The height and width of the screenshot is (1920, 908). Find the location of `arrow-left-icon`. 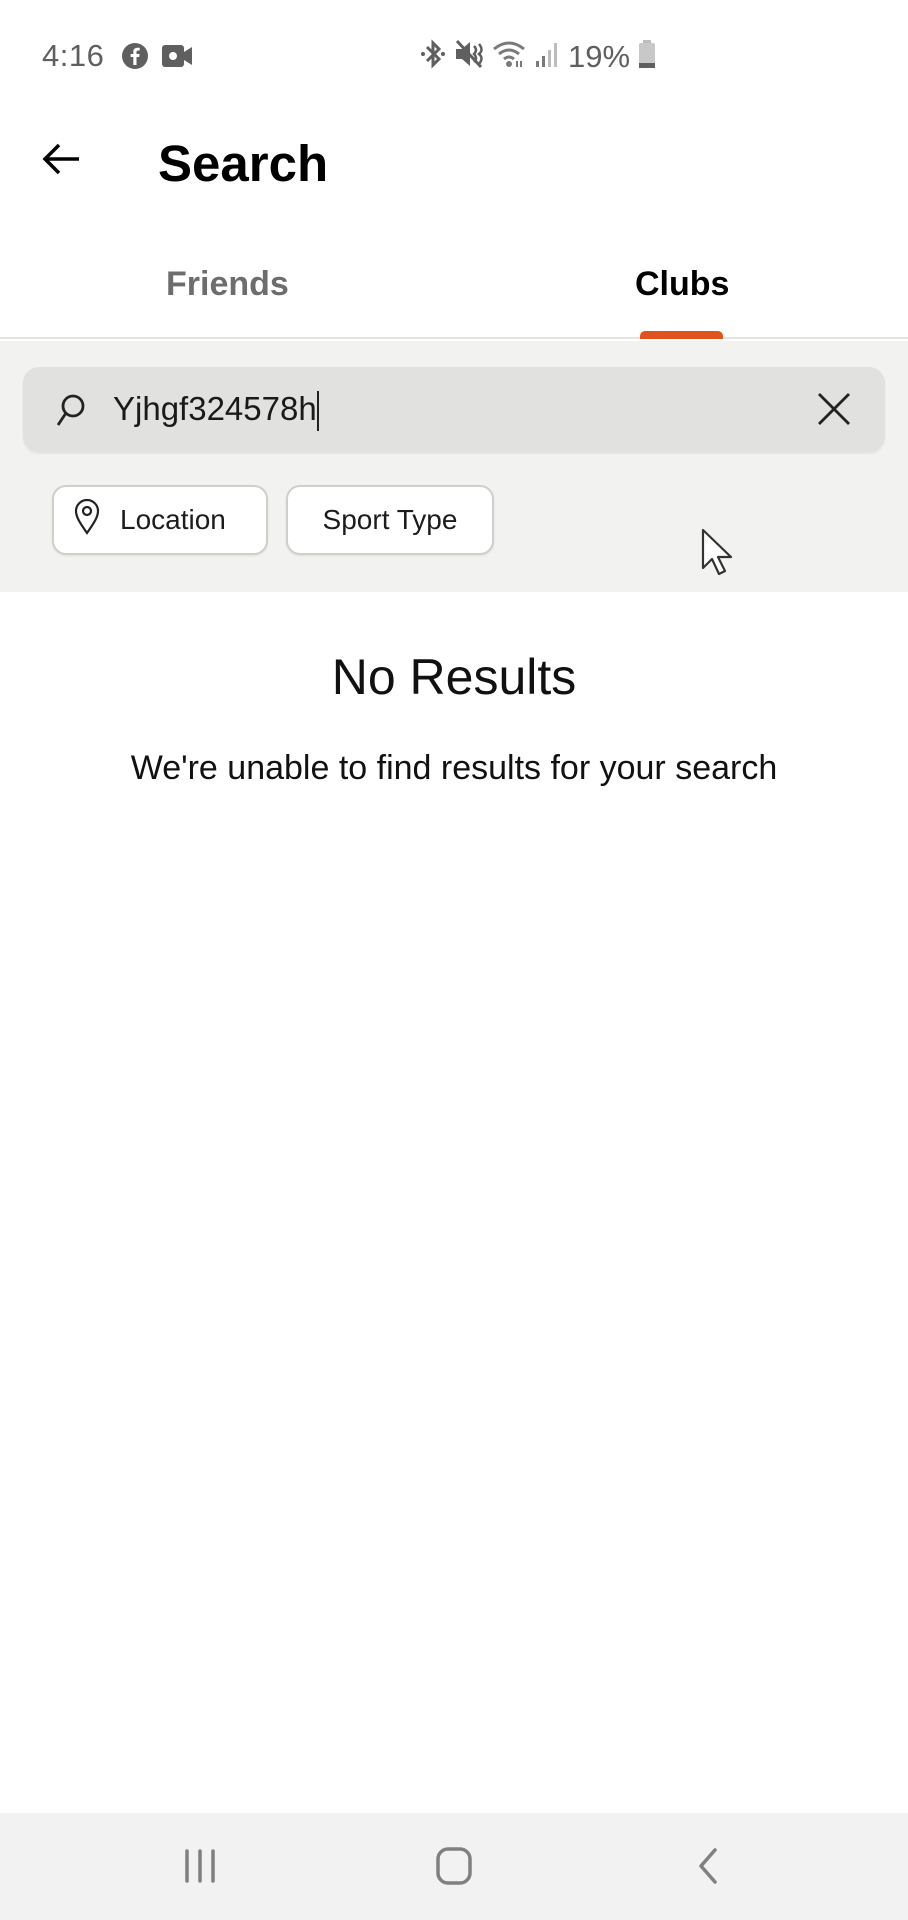

arrow-left-icon is located at coordinates (61, 161).